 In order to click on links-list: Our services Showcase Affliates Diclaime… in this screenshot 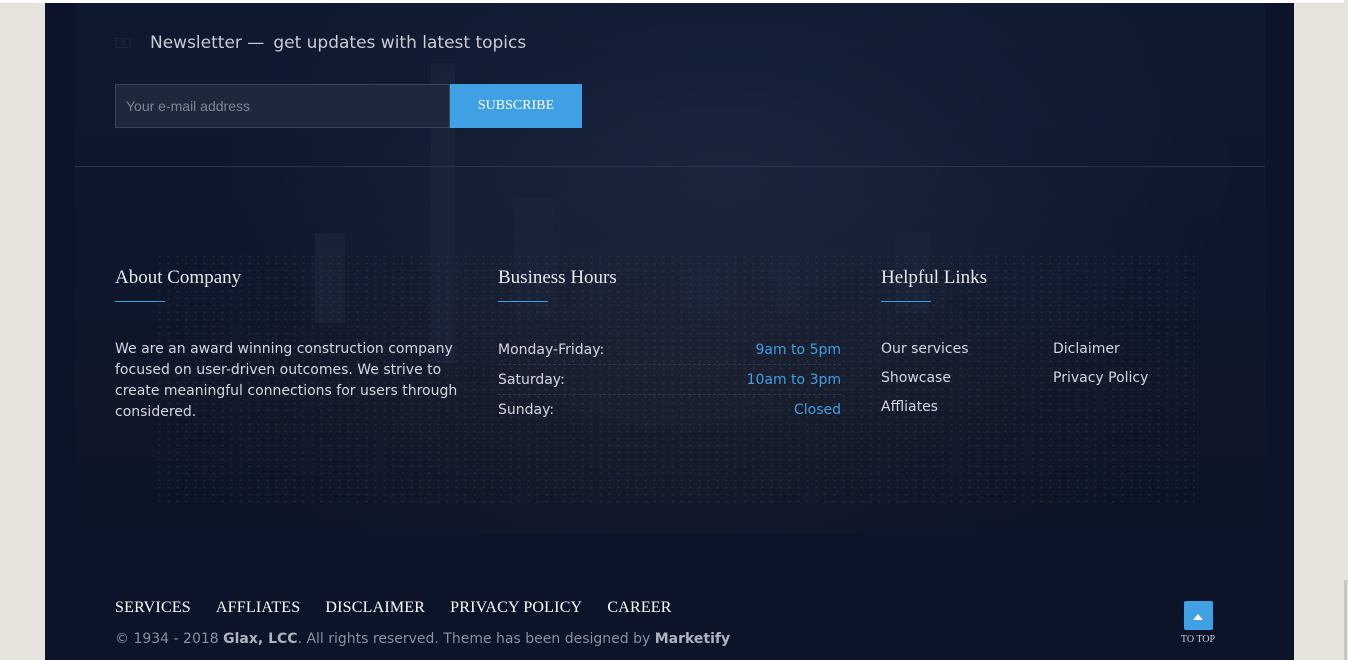, I will do `click(1053, 378)`.